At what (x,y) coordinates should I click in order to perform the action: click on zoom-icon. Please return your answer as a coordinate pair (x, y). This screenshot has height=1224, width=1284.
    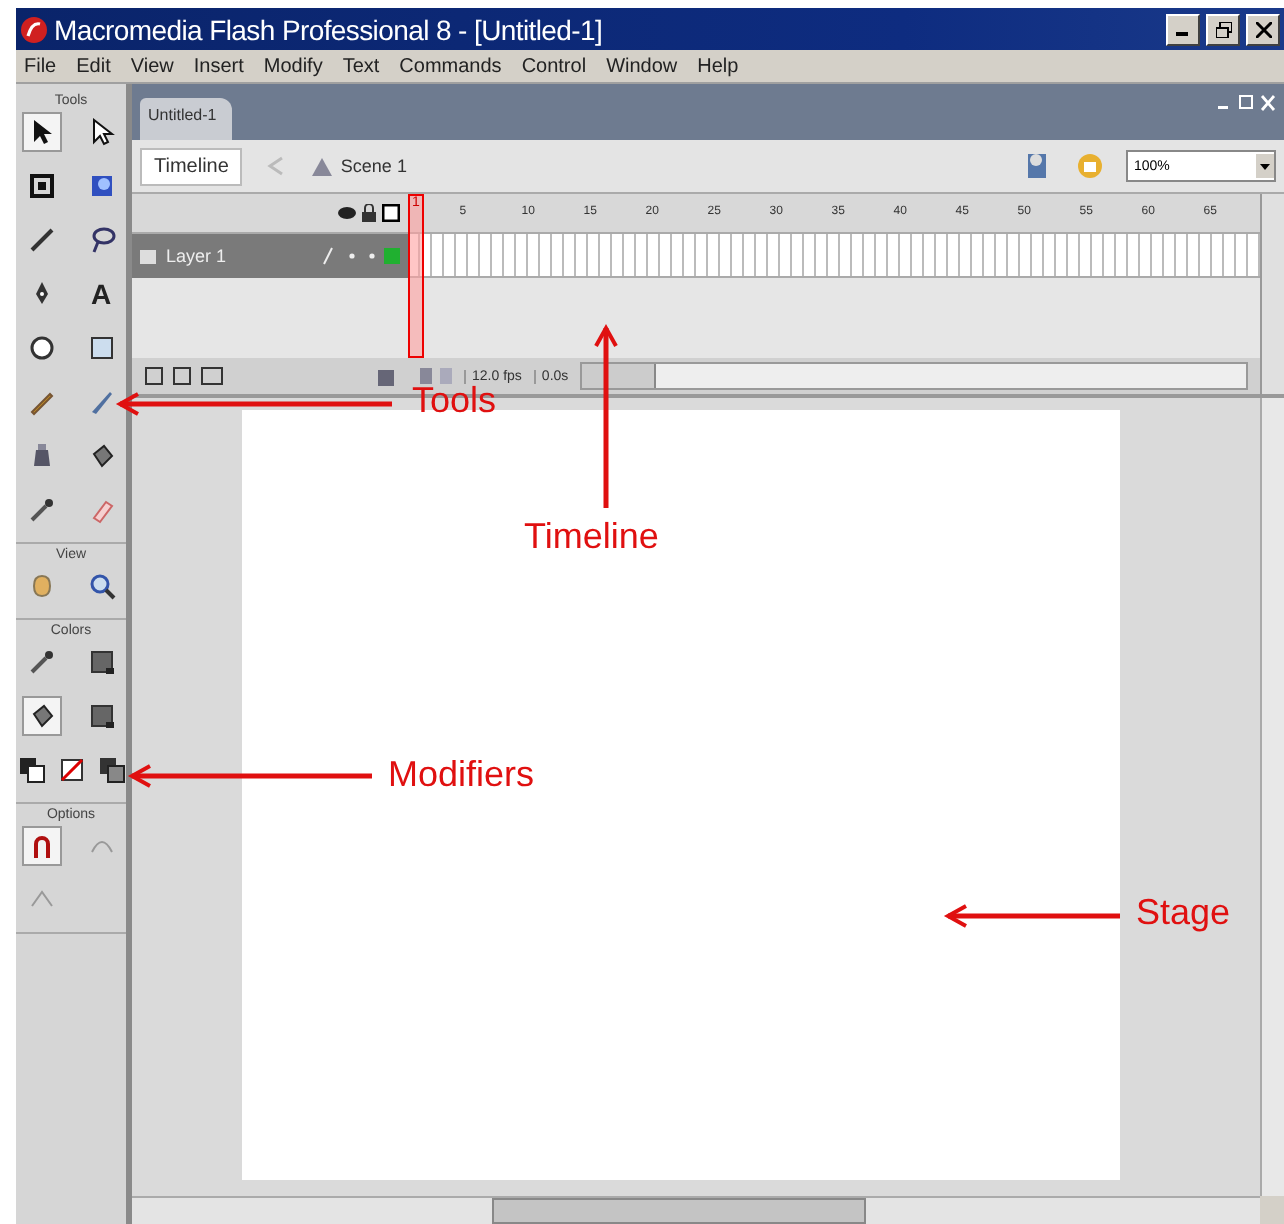
    Looking at the image, I should click on (101, 586).